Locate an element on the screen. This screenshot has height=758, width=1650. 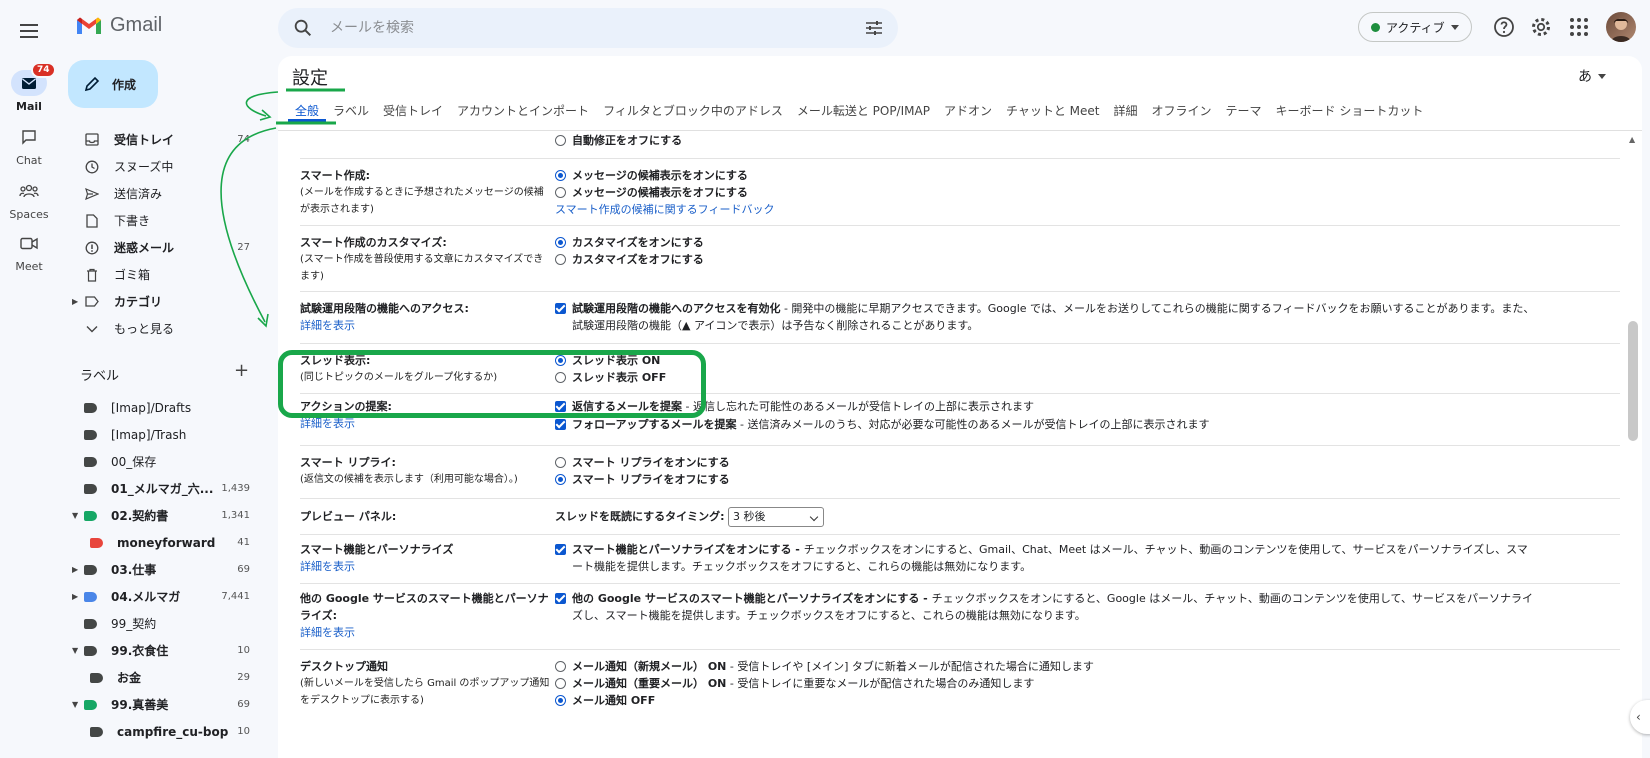
nav-item-inbox: 受信トレイ 74 is located at coordinates (158, 139).